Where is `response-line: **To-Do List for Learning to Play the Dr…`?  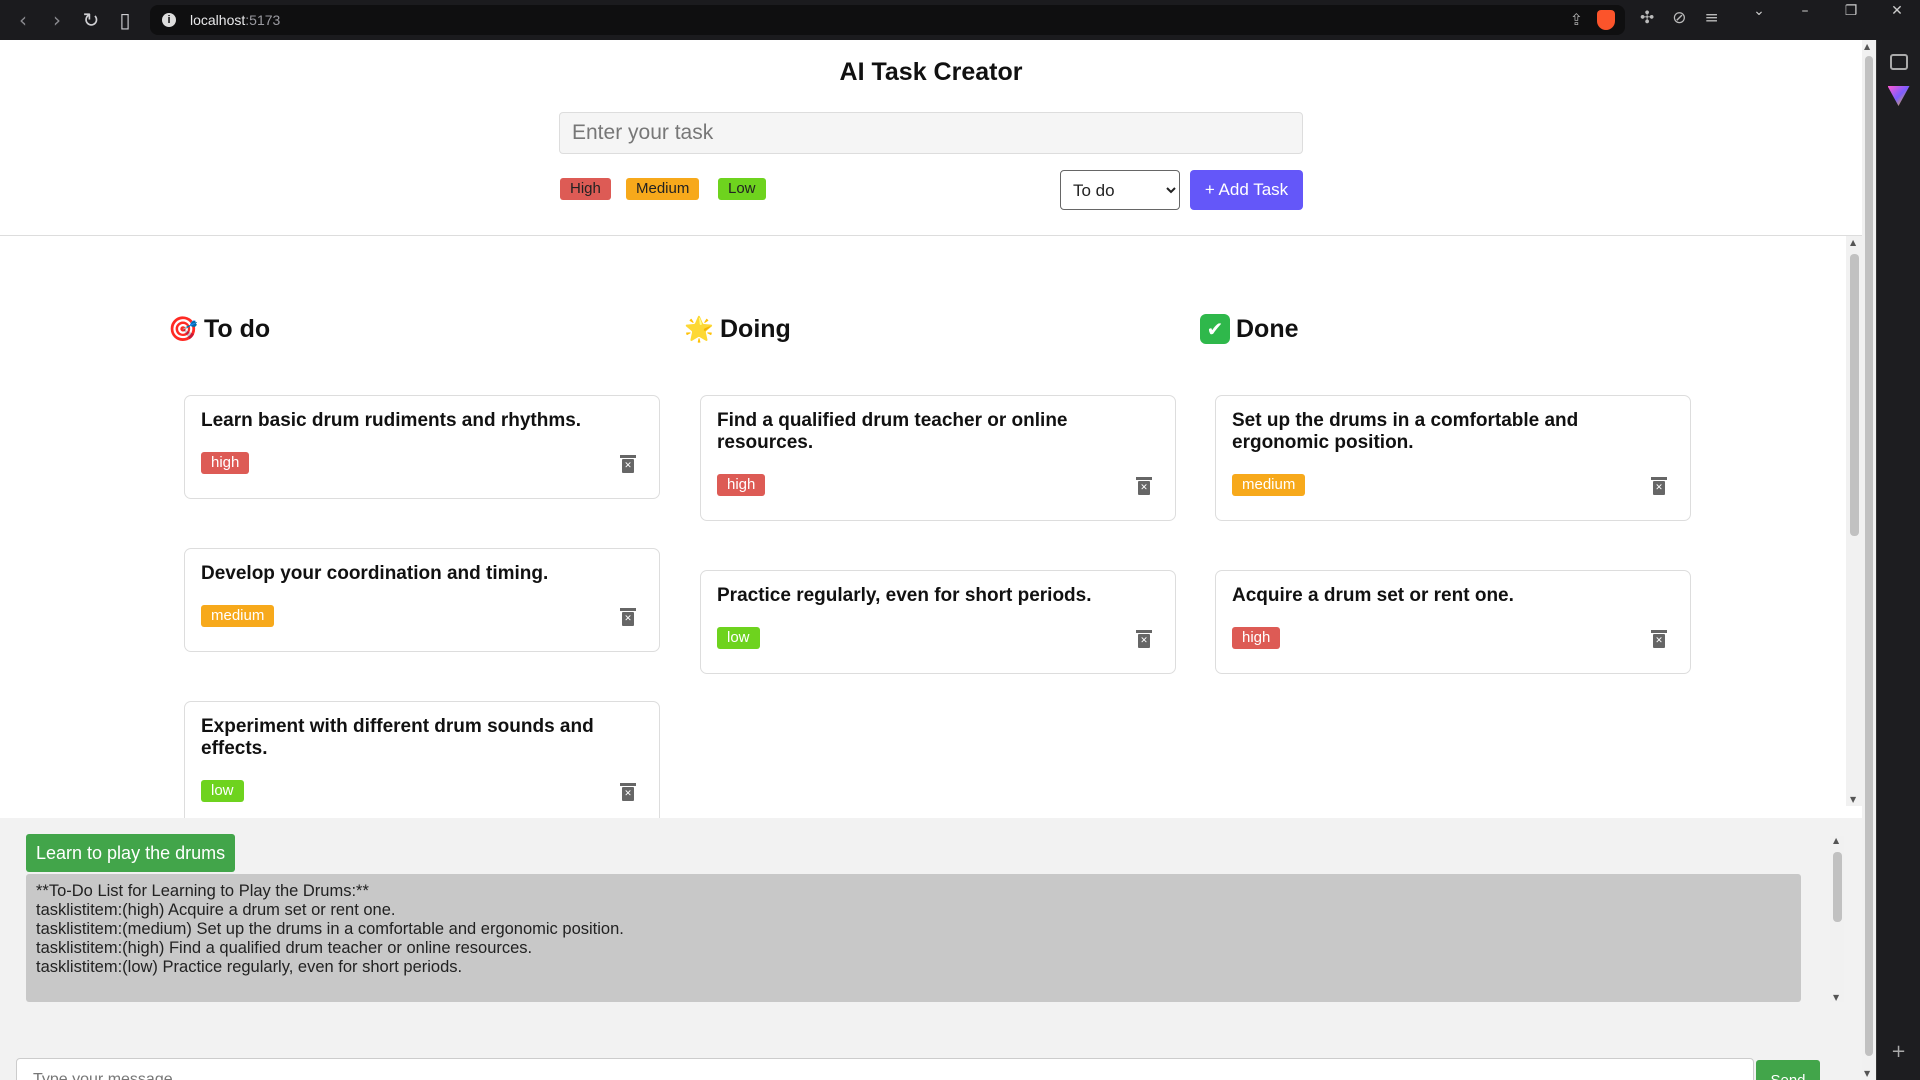
response-line: **To-Do List for Learning to Play the Dr… is located at coordinates (202, 891).